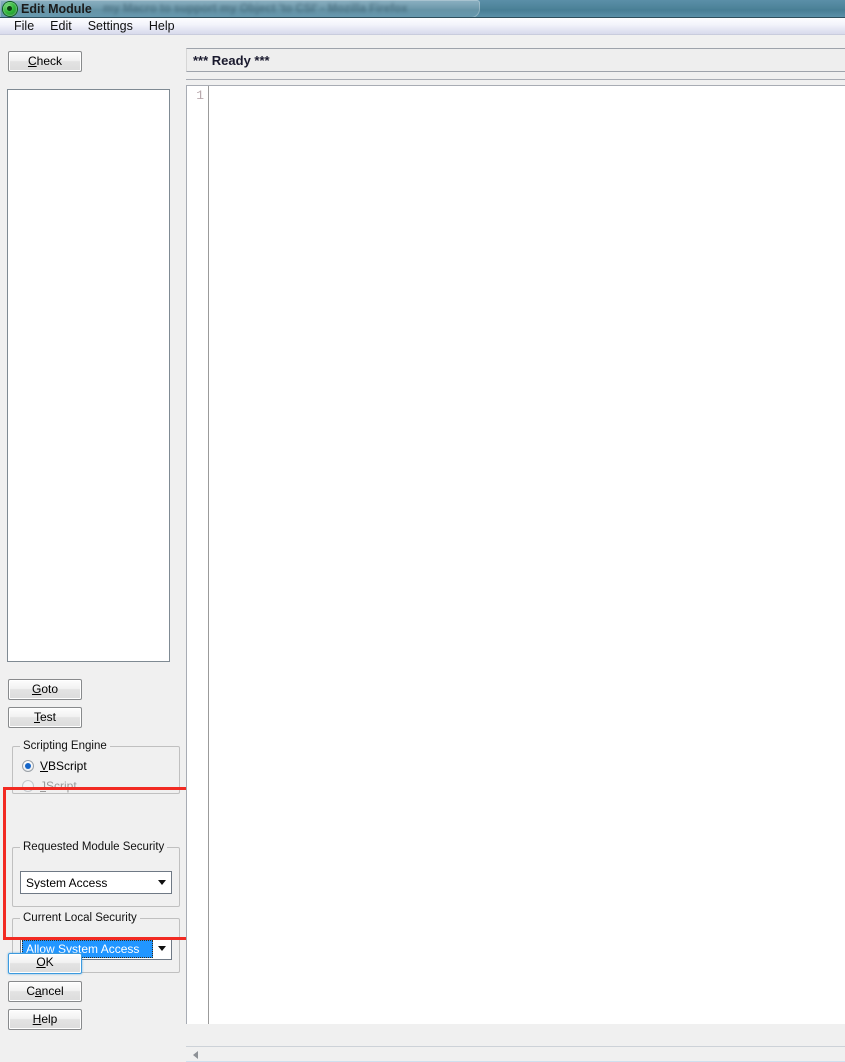  I want to click on radio-jscript: JScript, so click(49, 786).